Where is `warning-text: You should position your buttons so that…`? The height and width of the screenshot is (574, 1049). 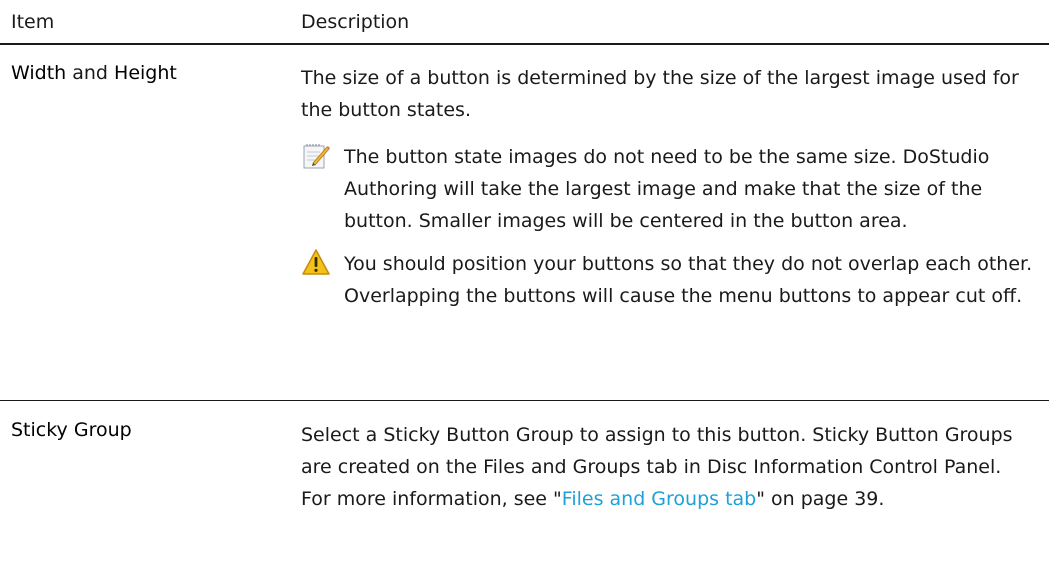
warning-text: You should position your buttons so that… is located at coordinates (688, 280).